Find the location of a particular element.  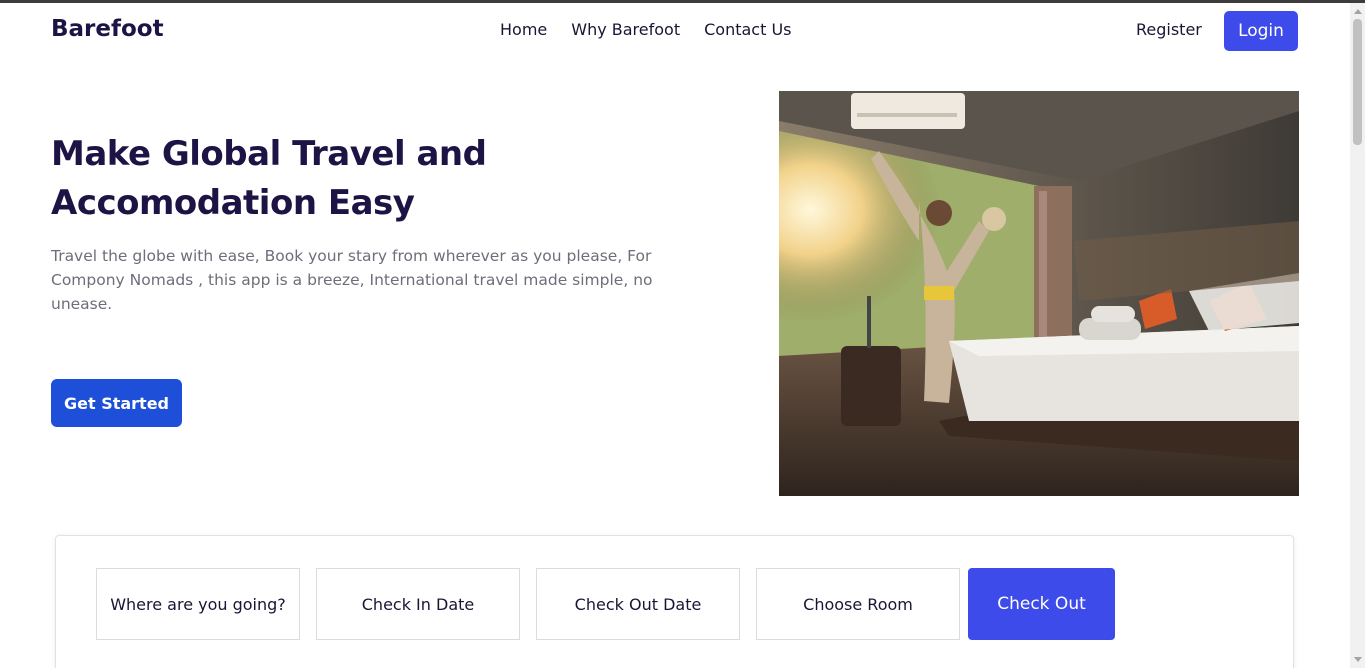

hero-title: Make Global Travel and Accomodation Easy is located at coordinates (331, 179).